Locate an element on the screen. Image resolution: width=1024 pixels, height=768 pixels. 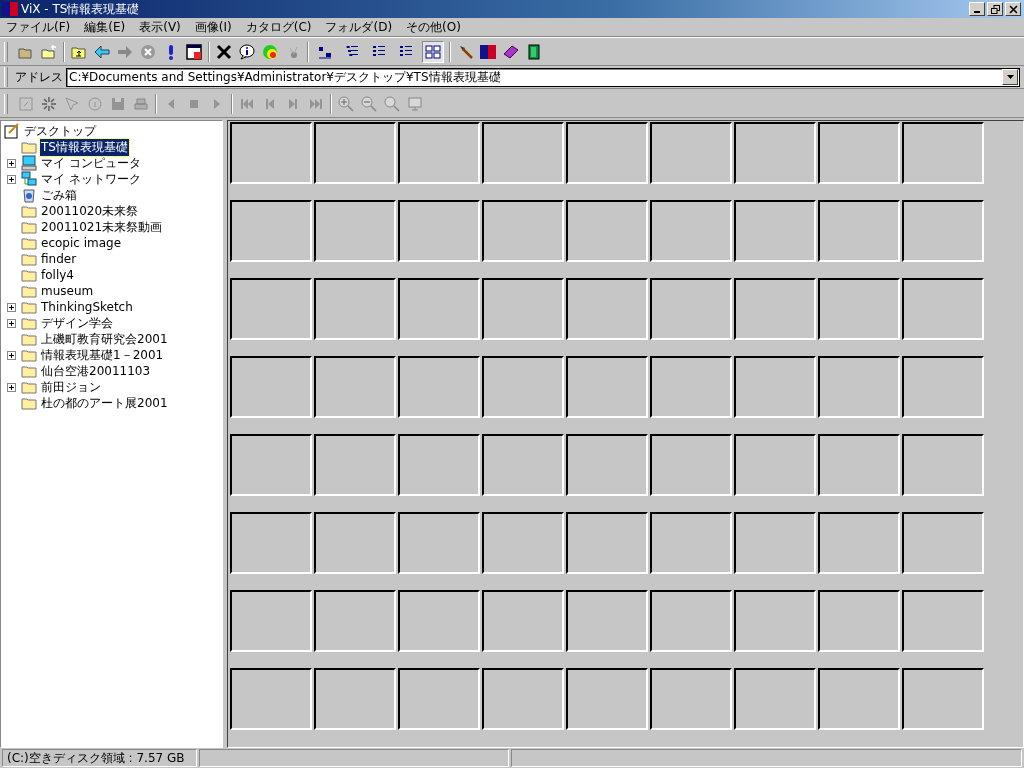
tree-item: 上磯町教育研究会2001 is located at coordinates (104, 339).